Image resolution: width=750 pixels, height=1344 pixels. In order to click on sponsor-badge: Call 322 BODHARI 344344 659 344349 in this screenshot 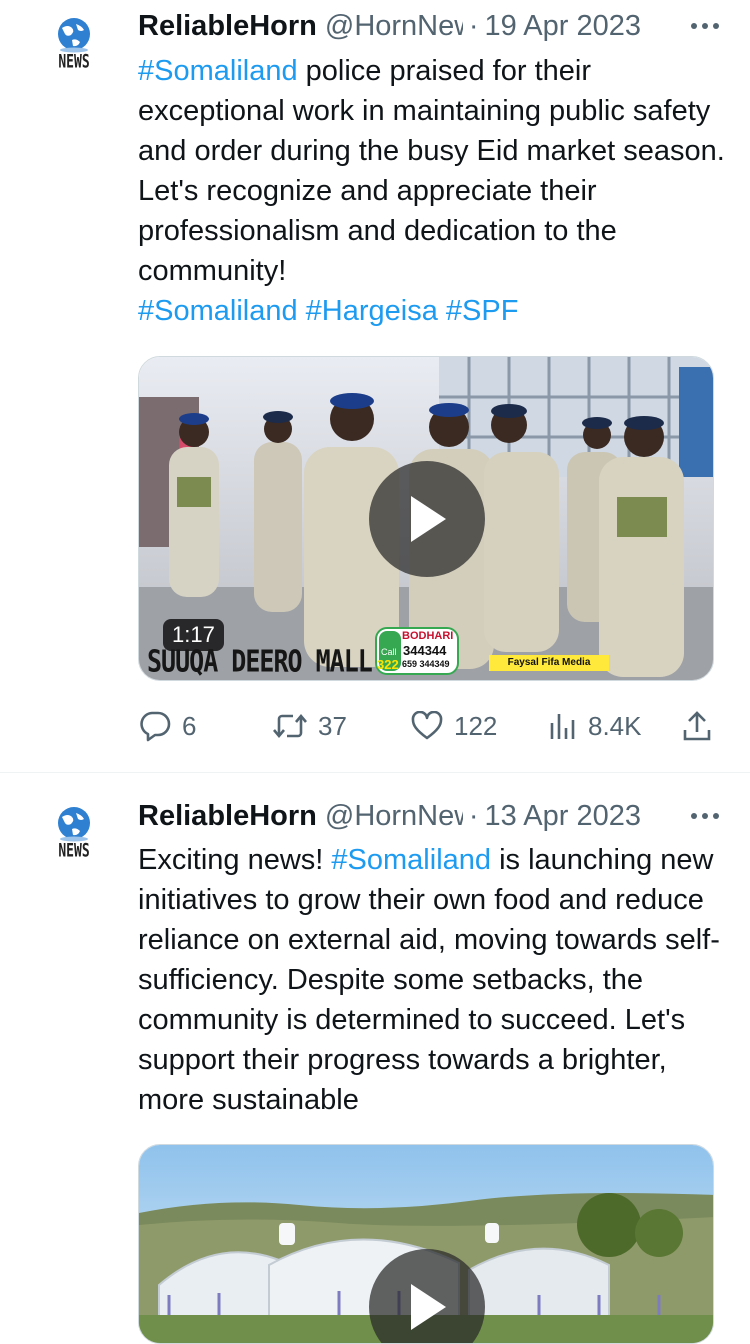, I will do `click(417, 651)`.